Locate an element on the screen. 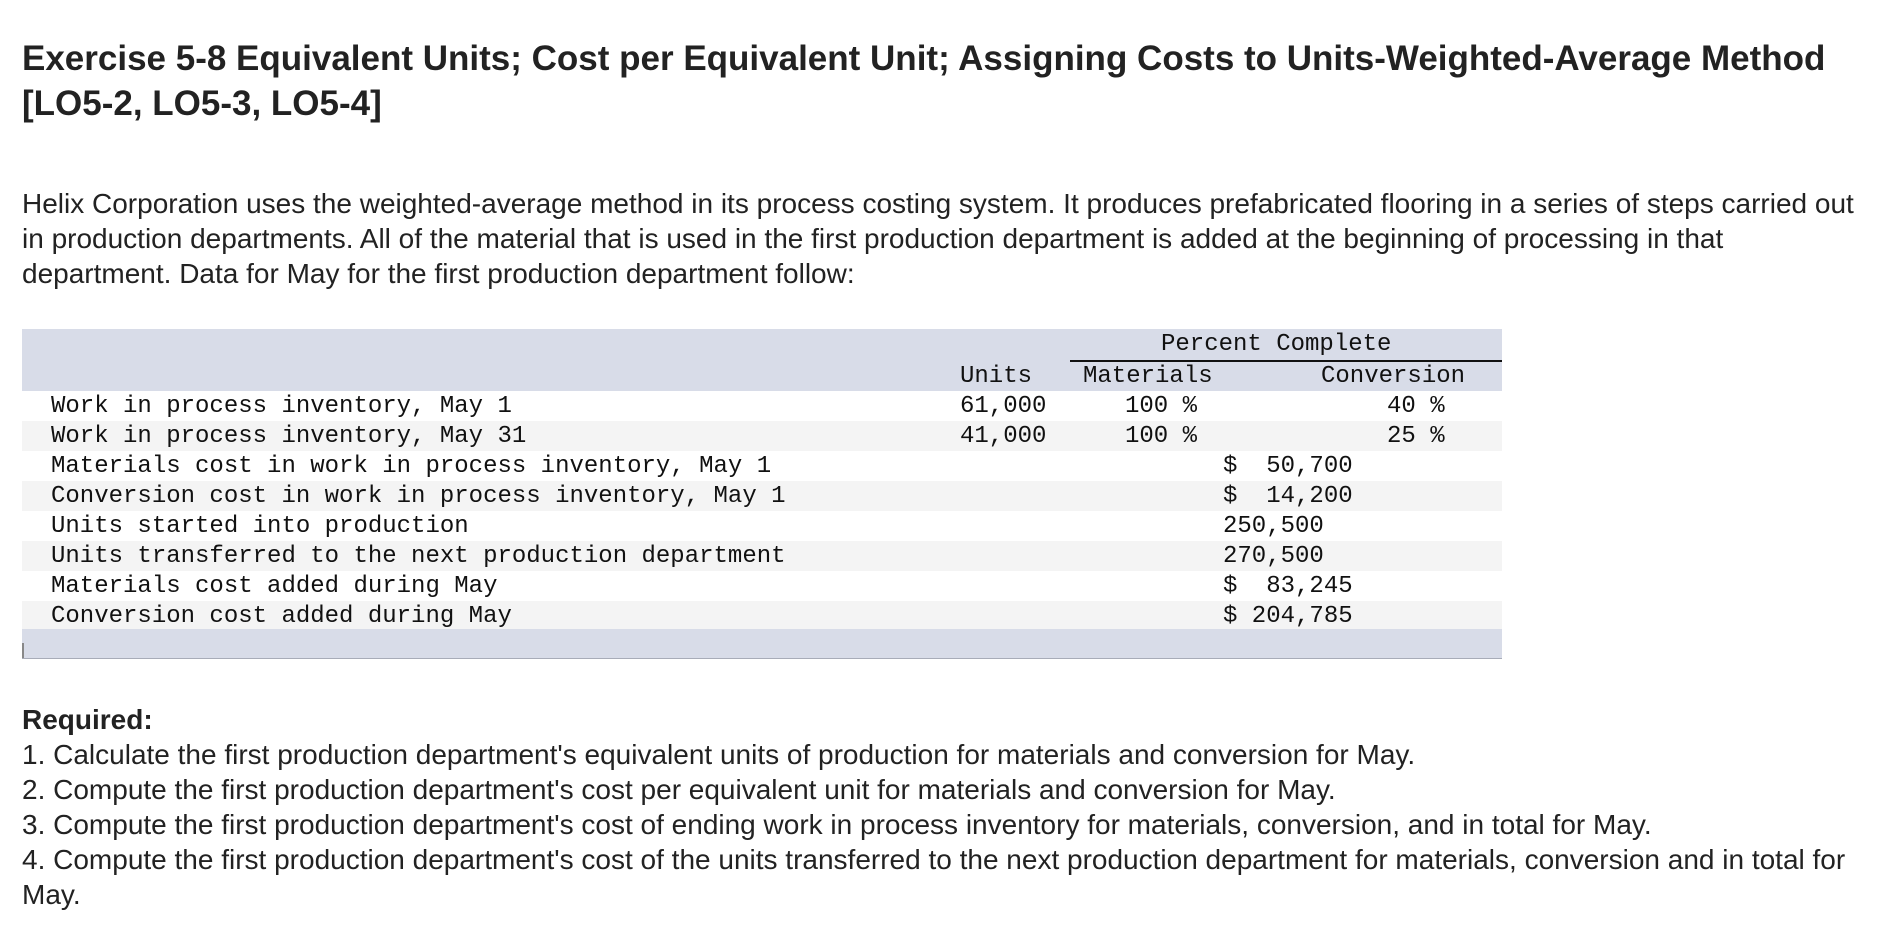 The width and height of the screenshot is (1878, 926). row-label: Units started into production is located at coordinates (260, 526).